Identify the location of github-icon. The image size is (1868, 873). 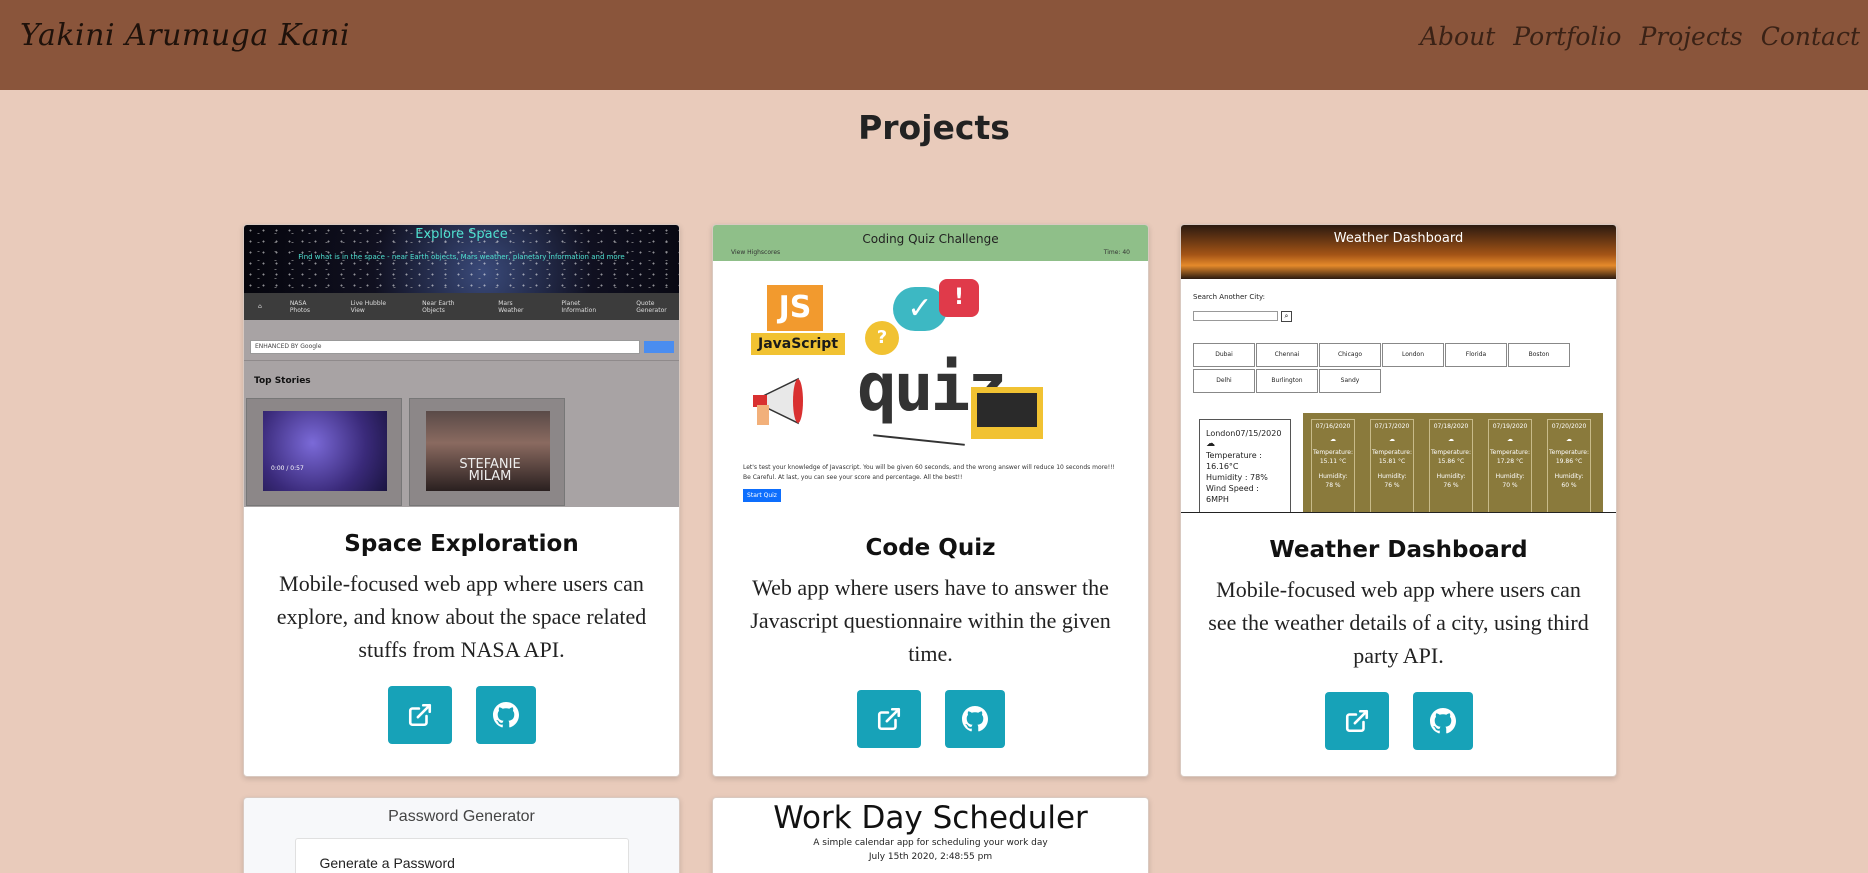
(974, 719).